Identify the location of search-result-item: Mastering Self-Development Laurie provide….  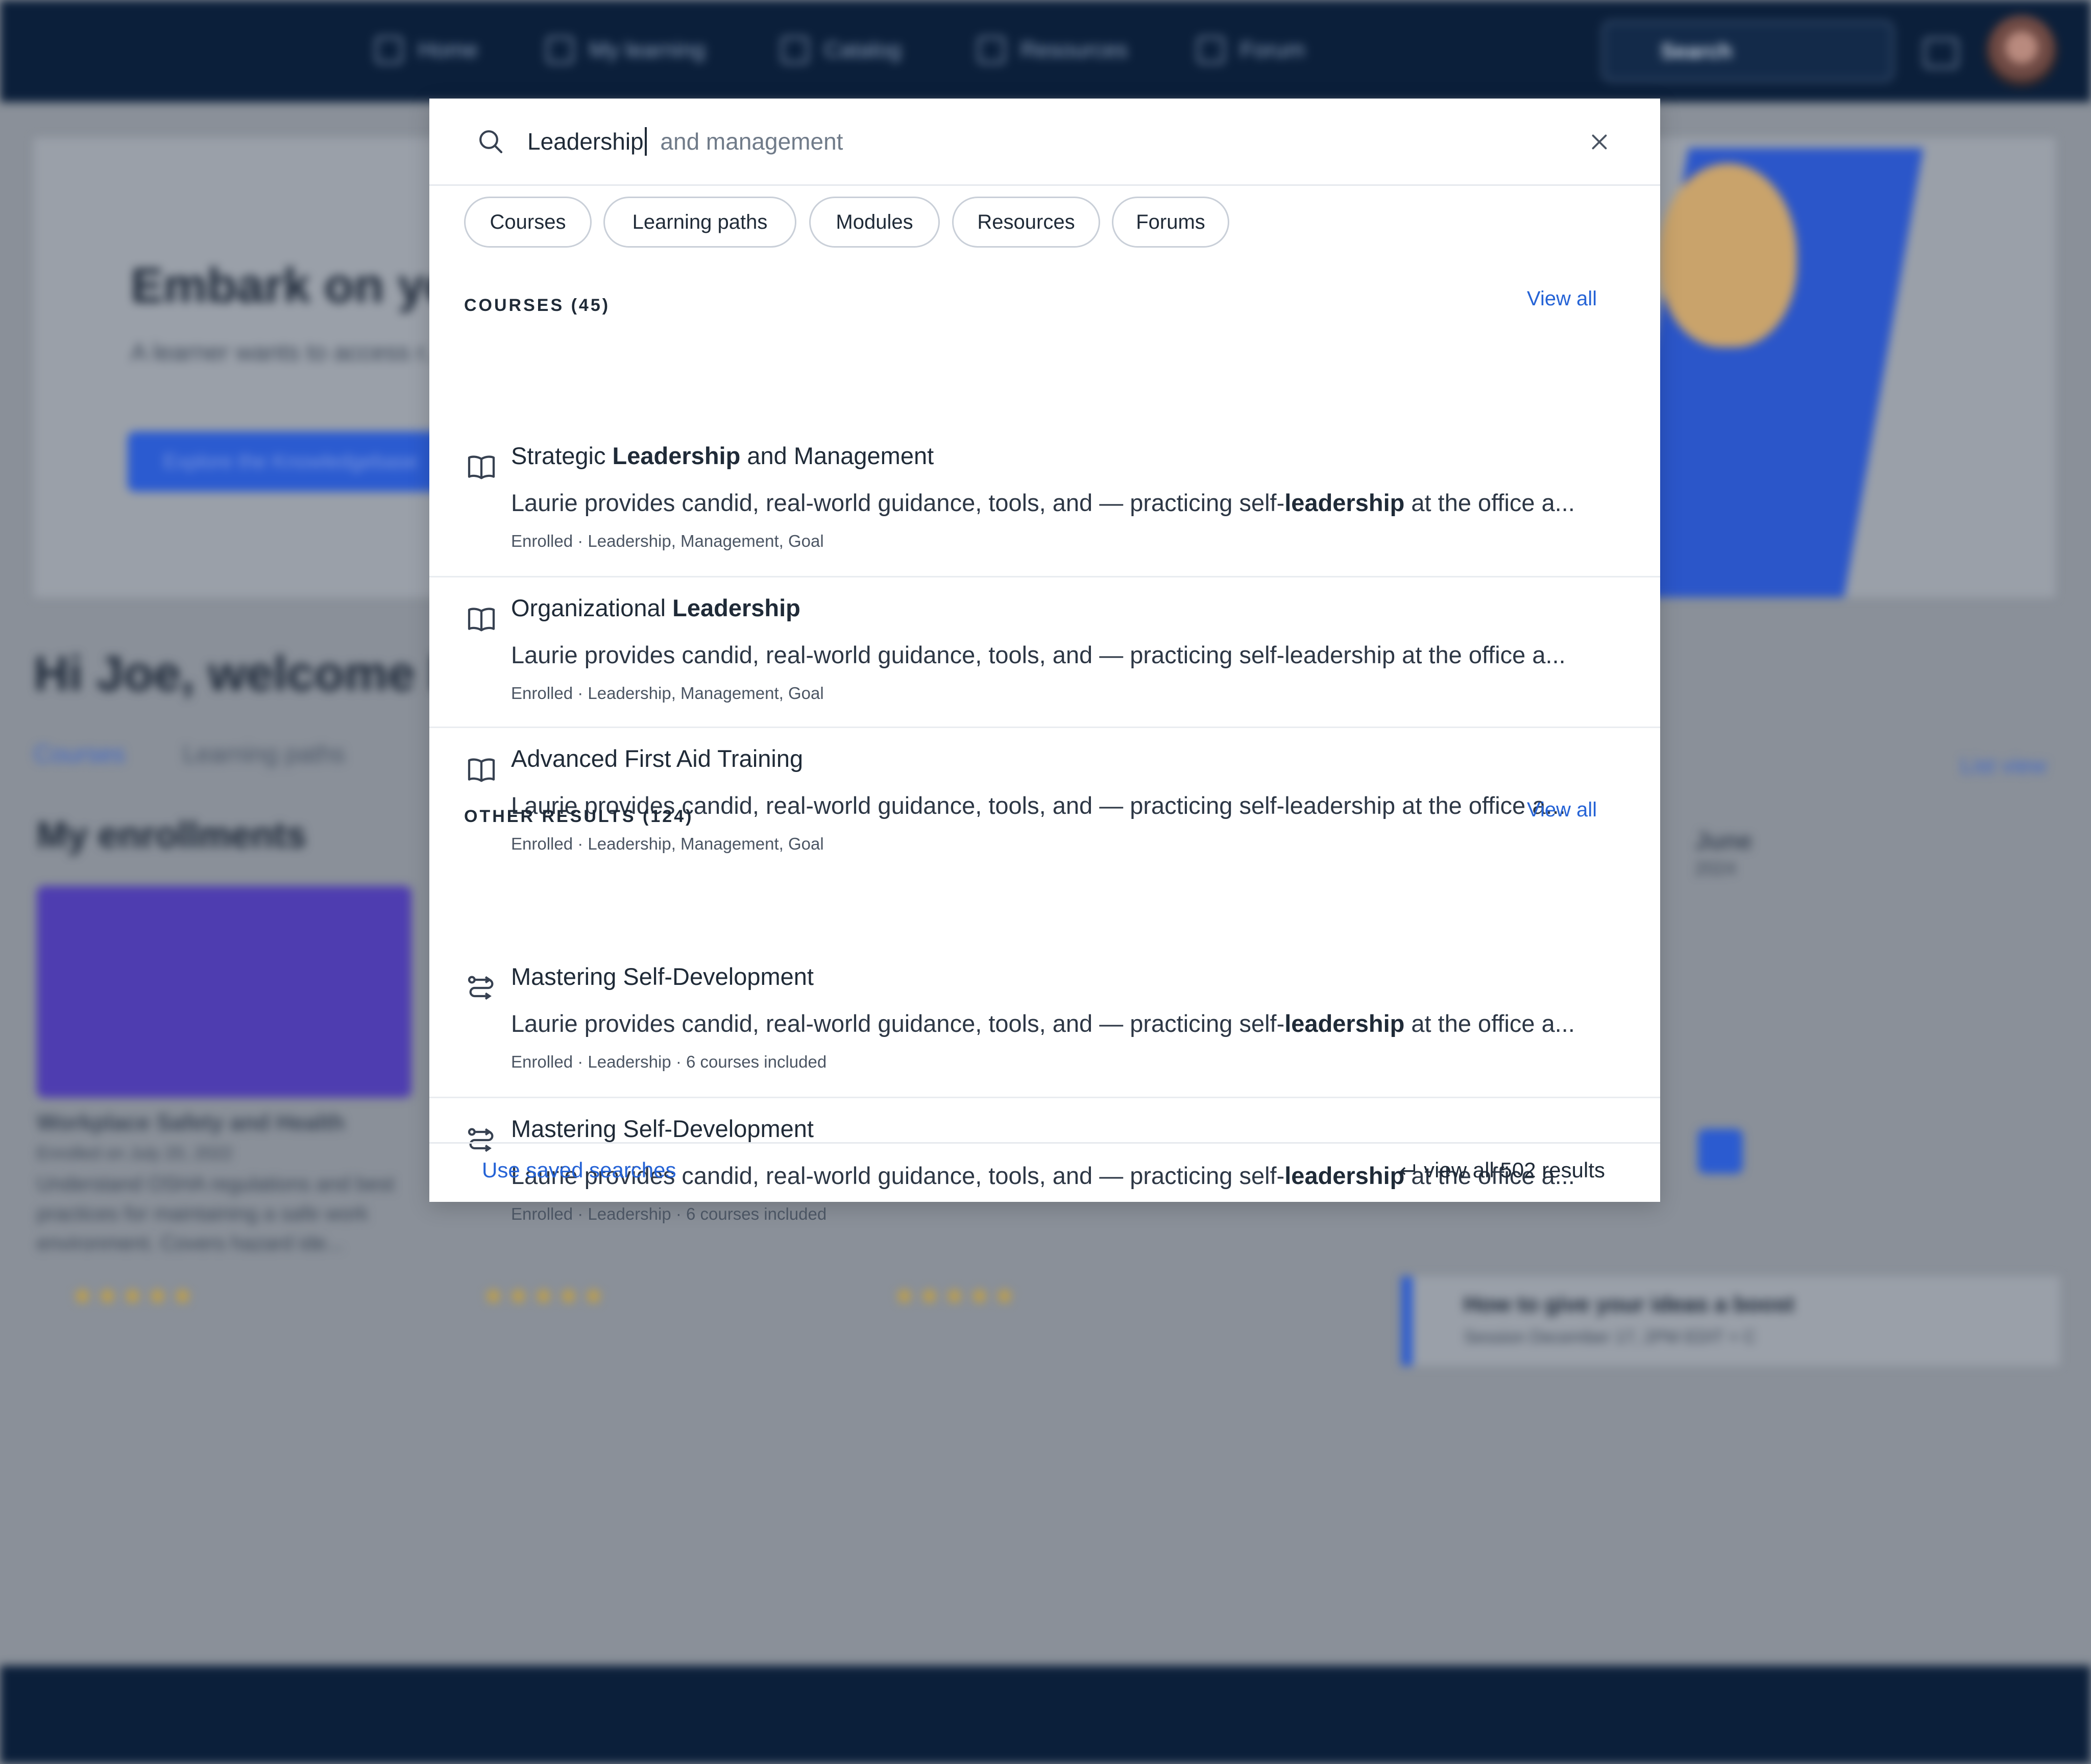
(1044, 1021).